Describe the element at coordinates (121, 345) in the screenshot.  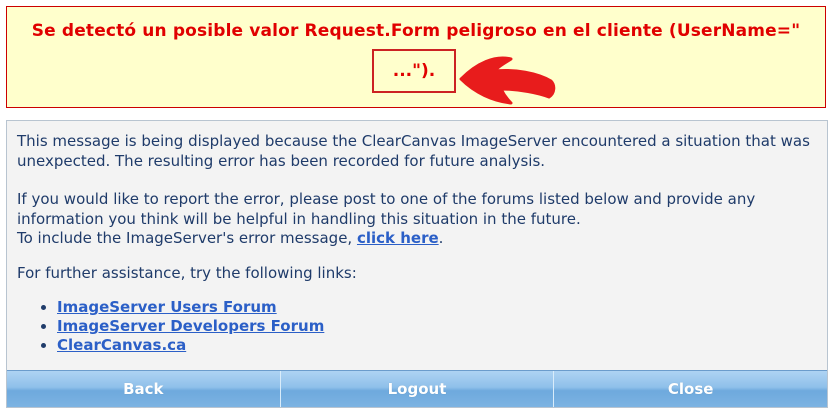
I see `clearcanvas-site-link: ClearCanvas.ca` at that location.